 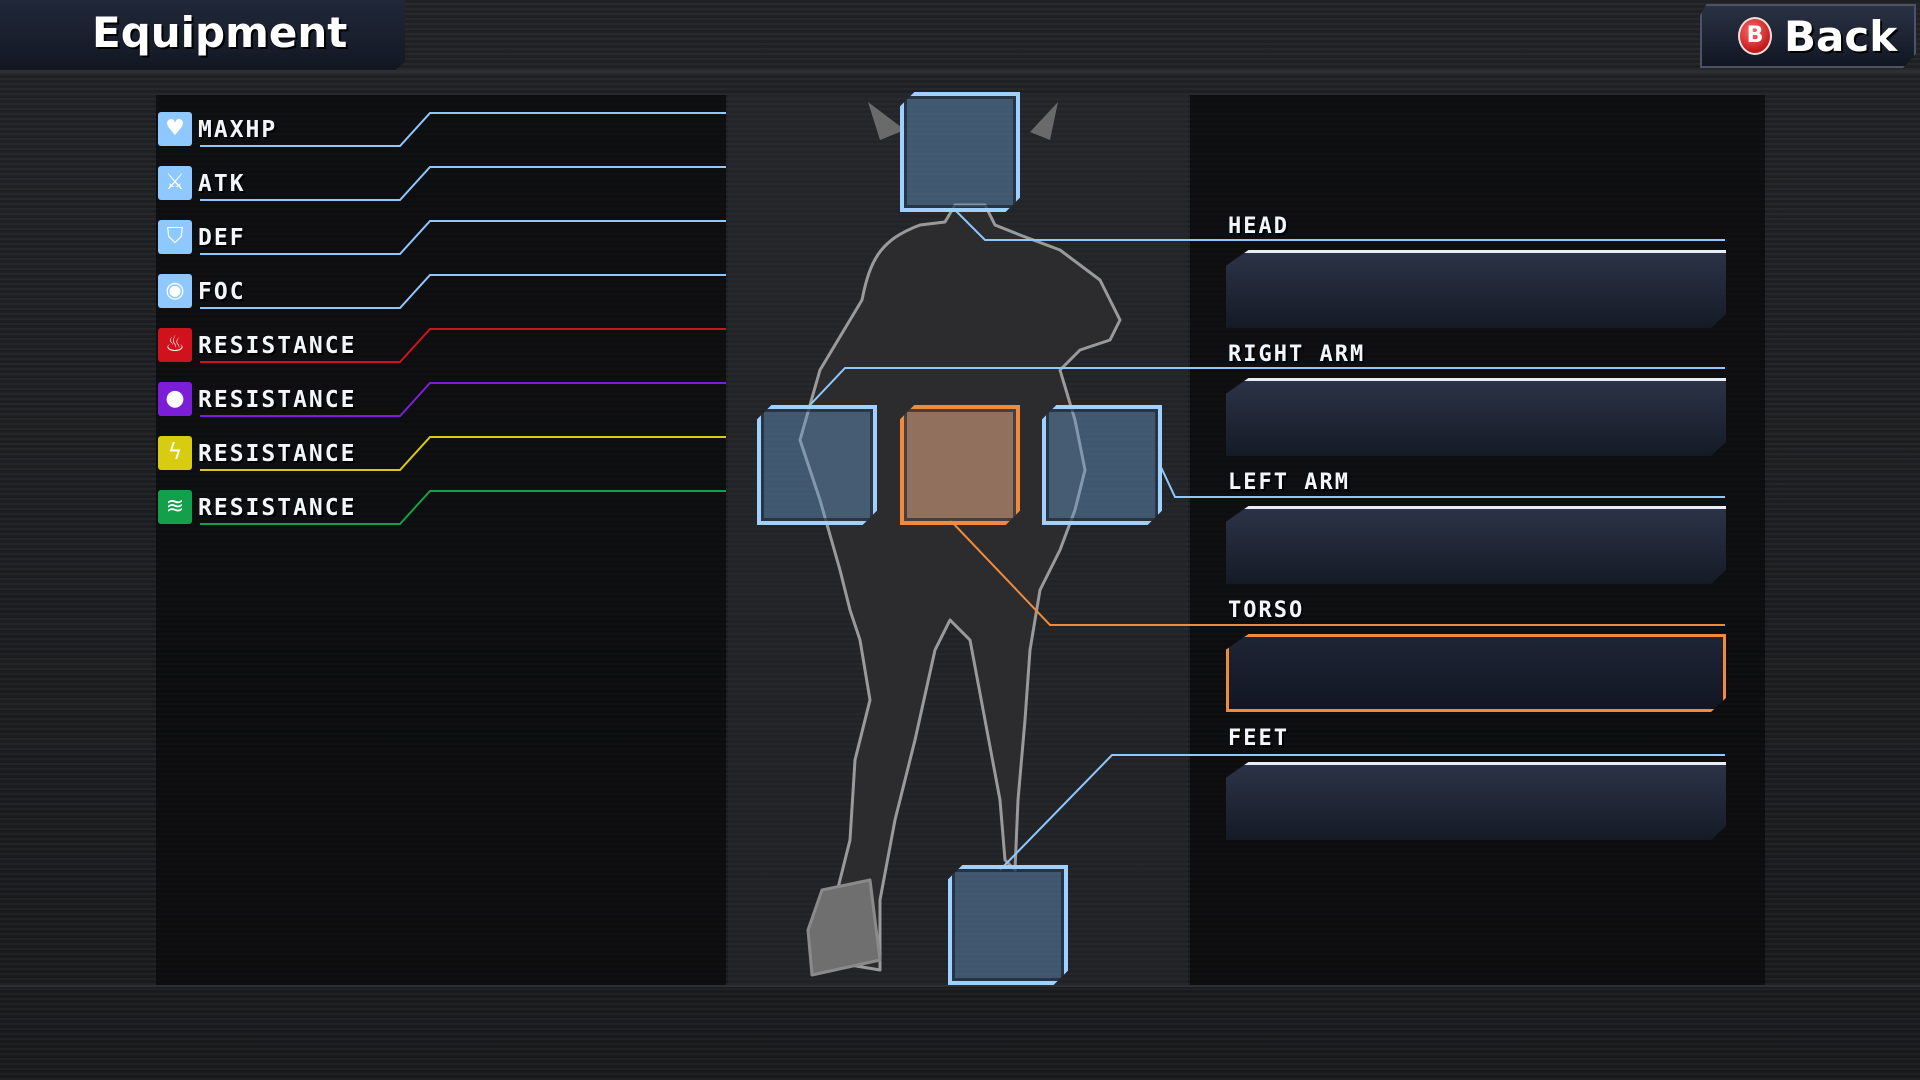 What do you see at coordinates (1102, 465) in the screenshot?
I see `left-arm-slot` at bounding box center [1102, 465].